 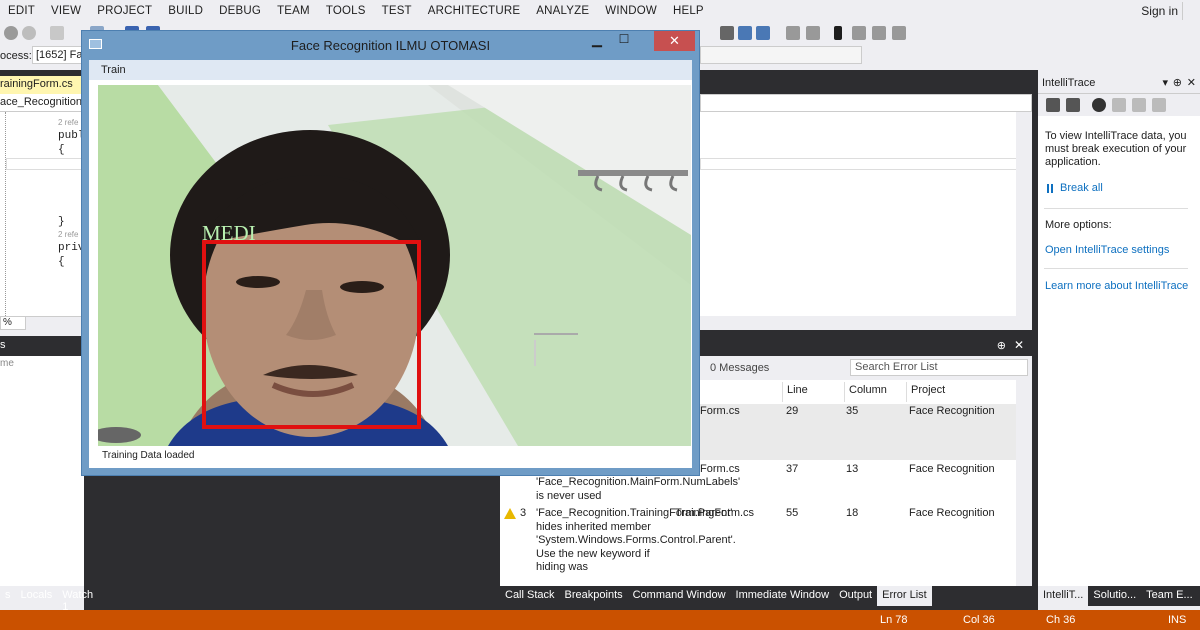 What do you see at coordinates (859, 214) in the screenshot?
I see `code-editor-right` at bounding box center [859, 214].